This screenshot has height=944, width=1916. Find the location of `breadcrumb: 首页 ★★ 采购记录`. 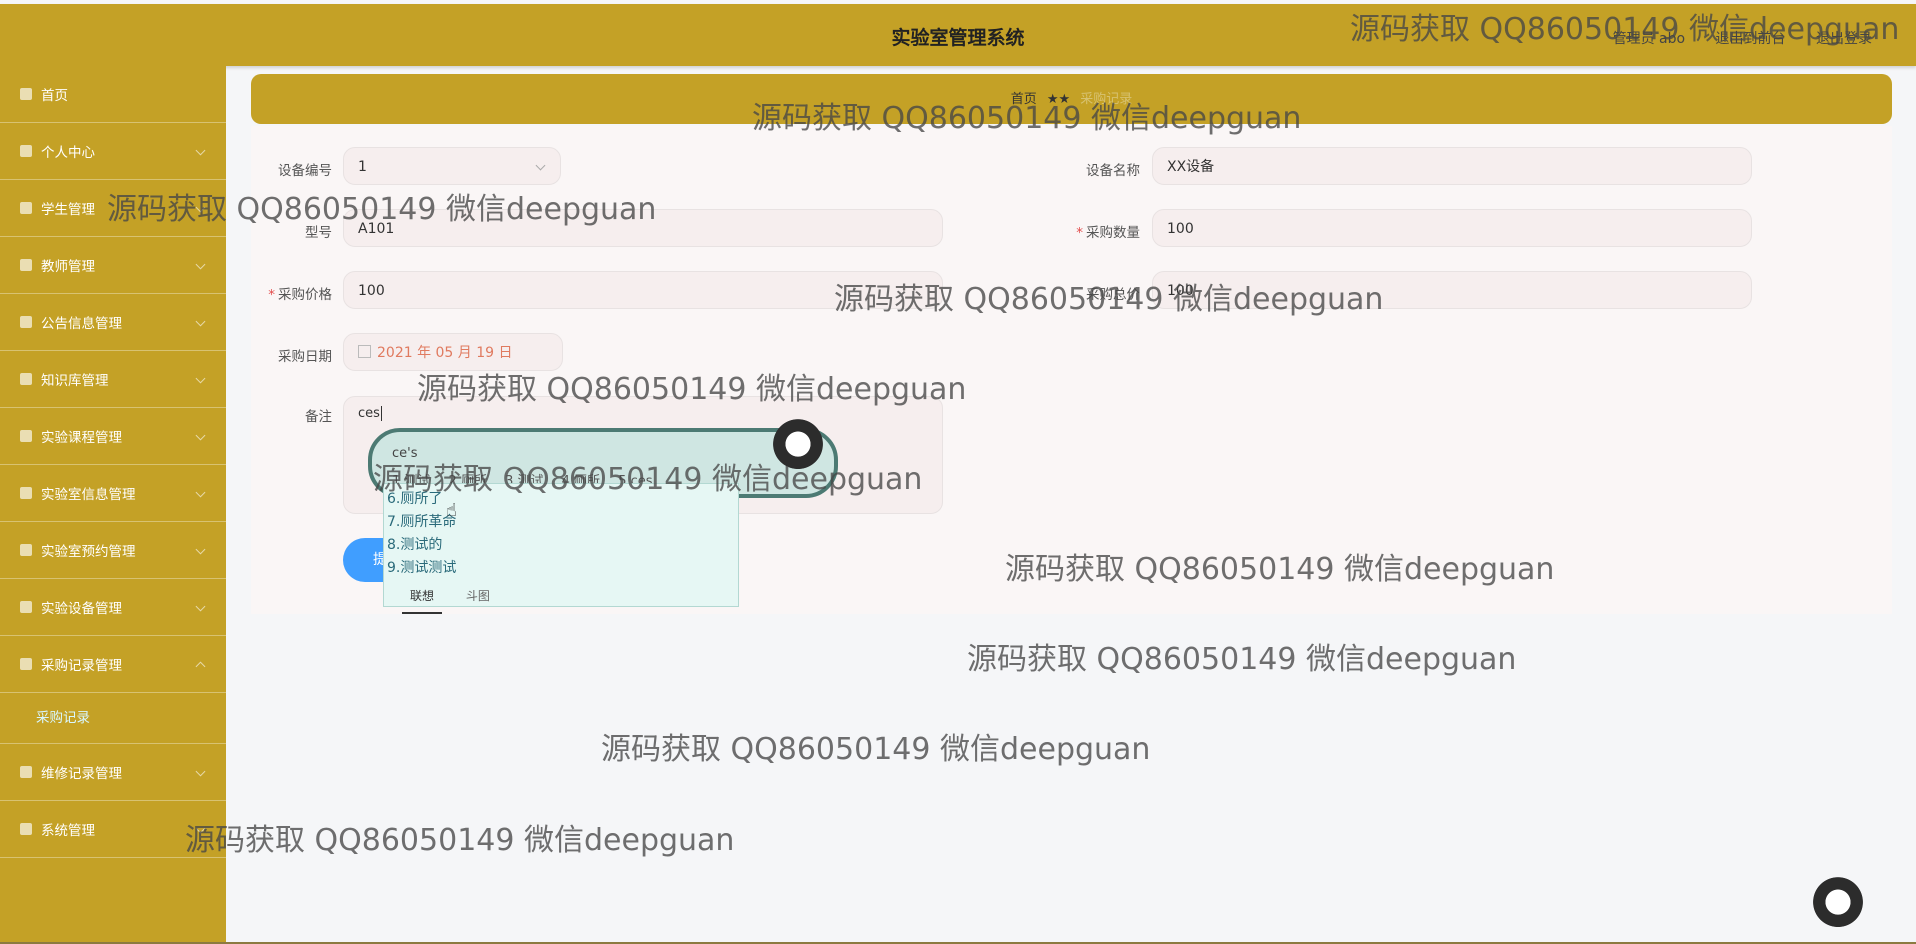

breadcrumb: 首页 ★★ 采购记录 is located at coordinates (1071, 99).